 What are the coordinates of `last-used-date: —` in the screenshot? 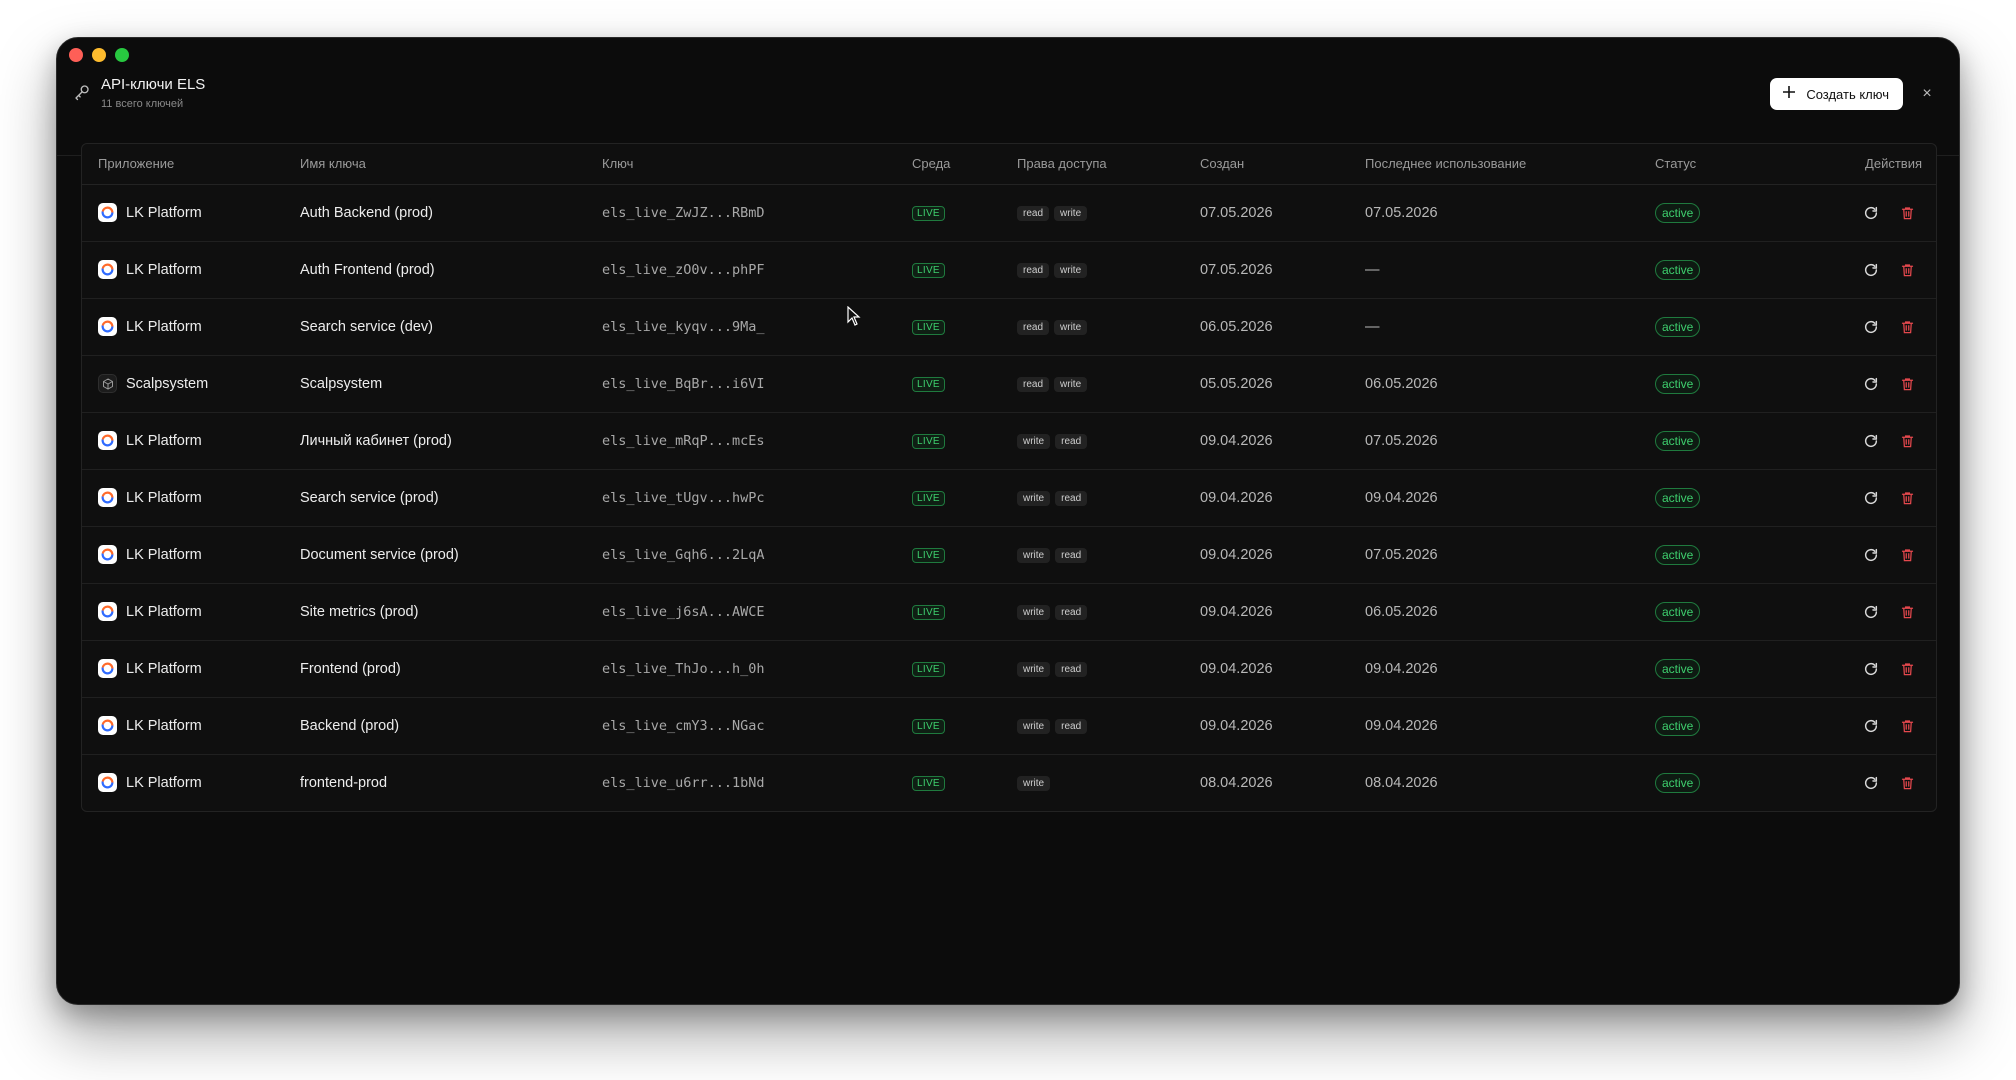 It's located at (1372, 326).